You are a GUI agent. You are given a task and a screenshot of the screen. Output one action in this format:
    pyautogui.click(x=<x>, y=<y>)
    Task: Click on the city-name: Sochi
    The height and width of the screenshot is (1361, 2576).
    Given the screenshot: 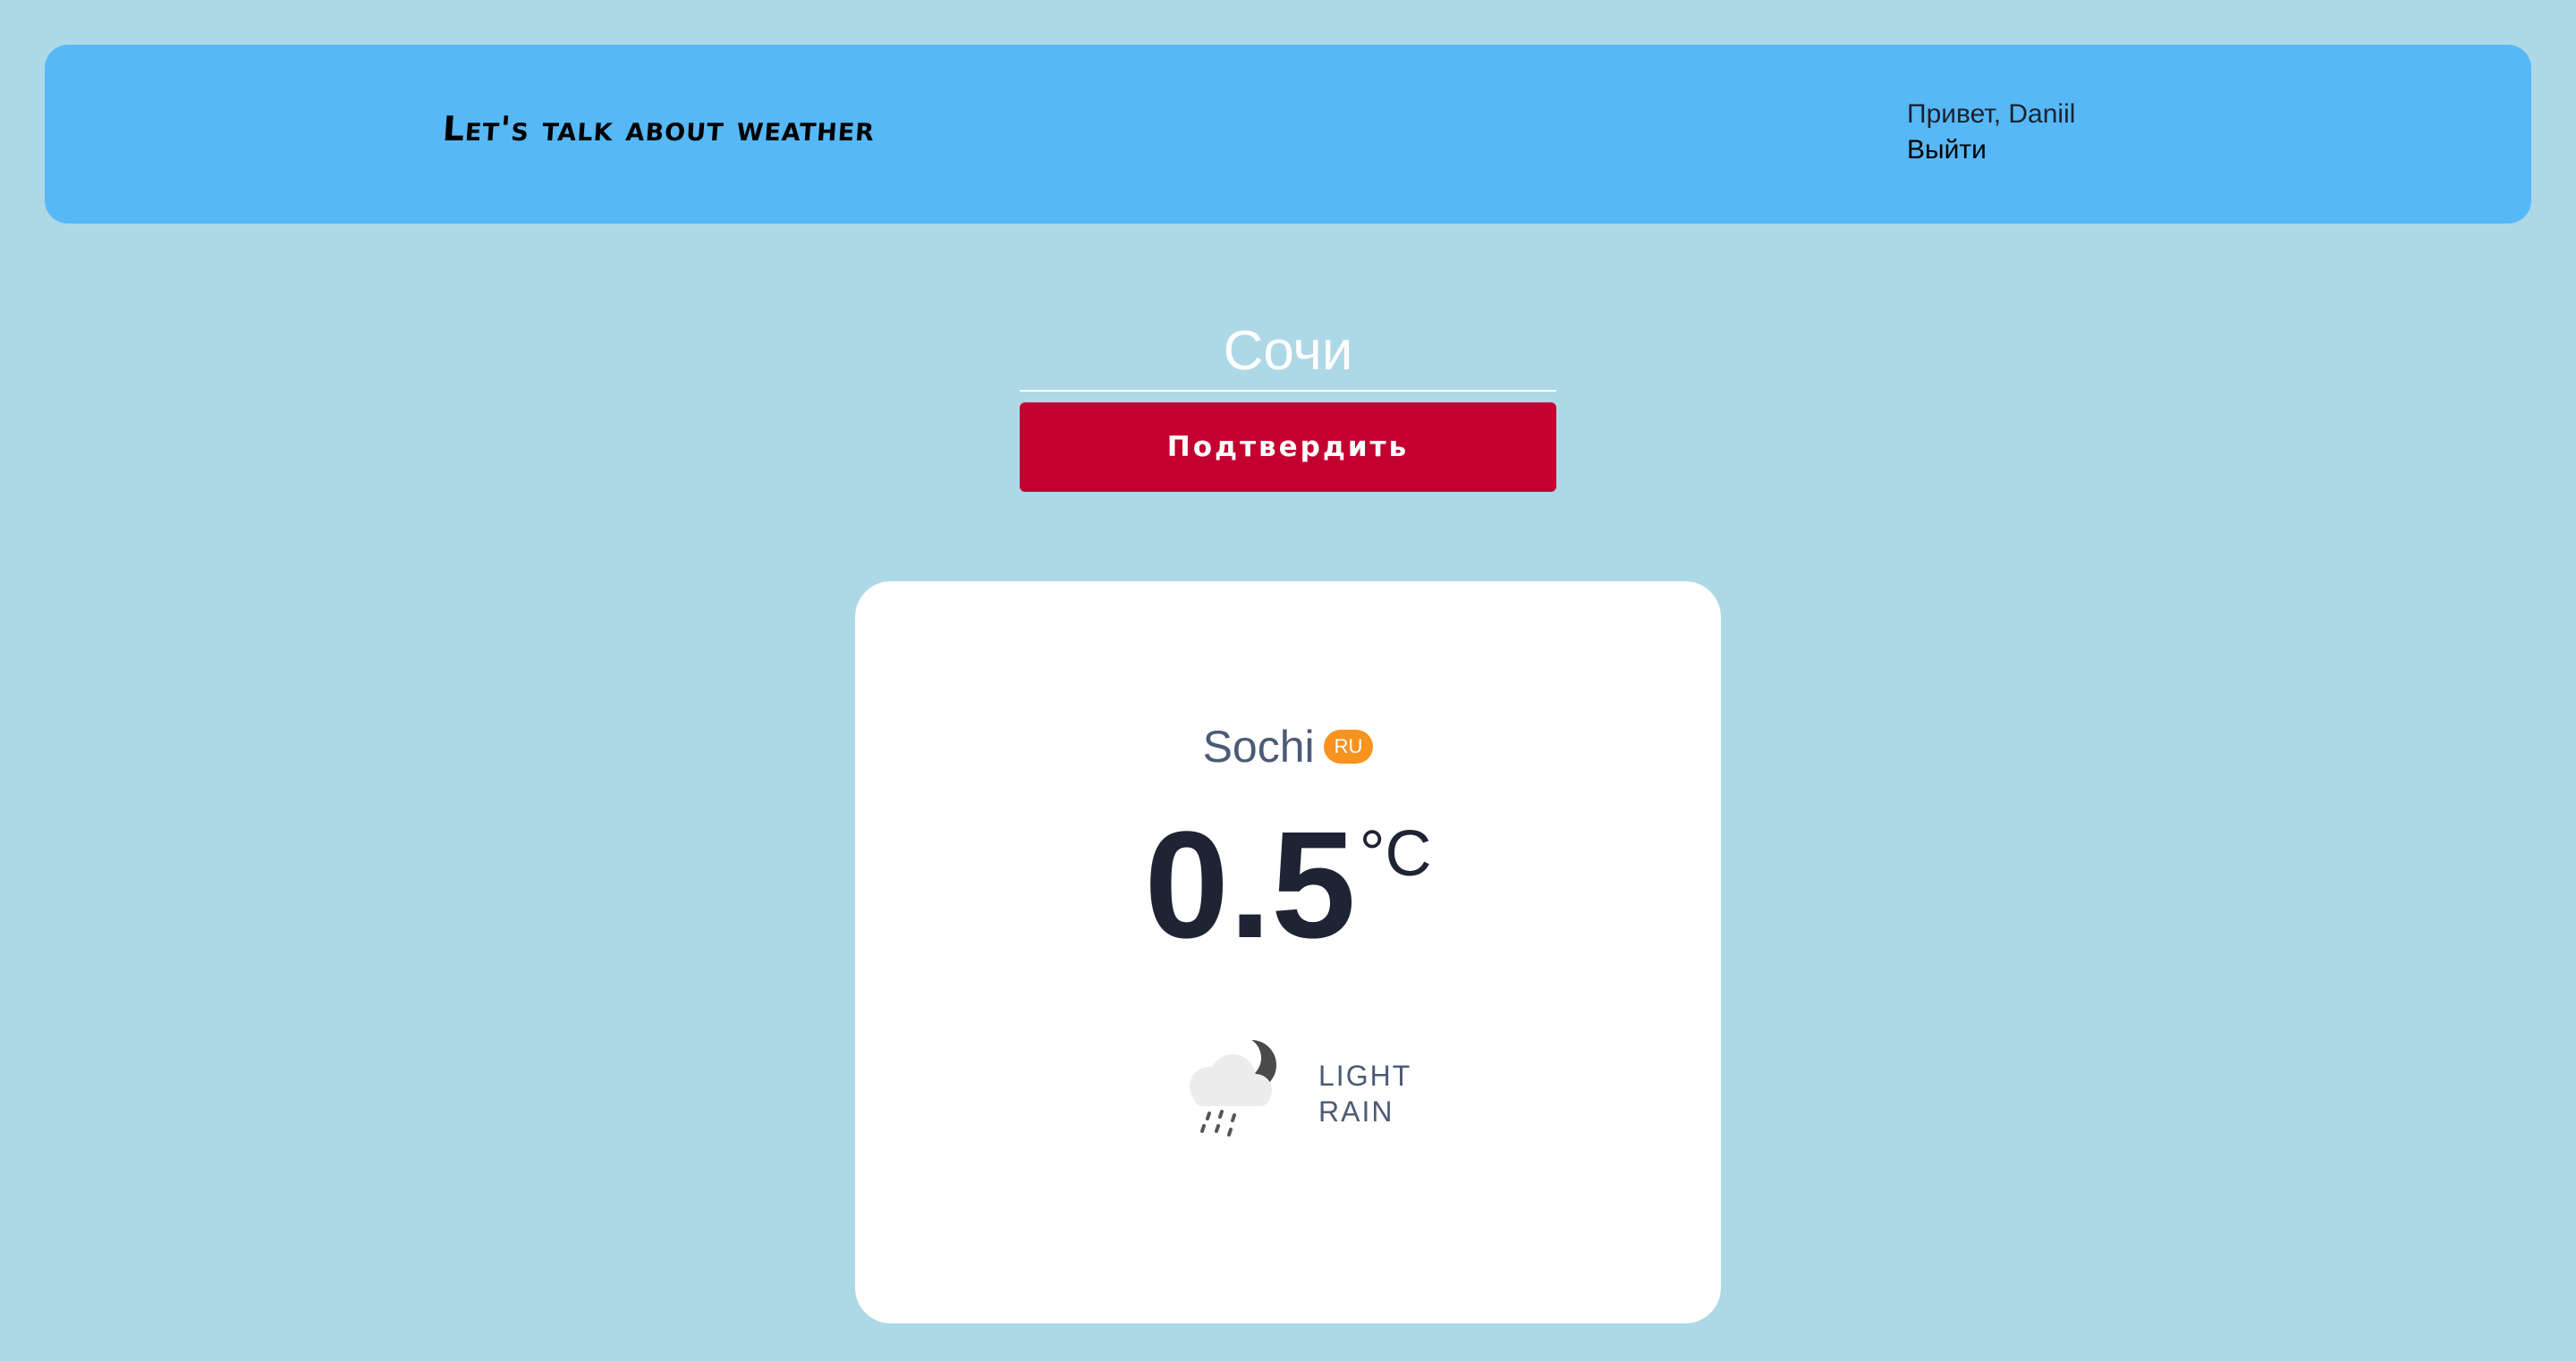 What is the action you would take?
    pyautogui.click(x=1258, y=747)
    